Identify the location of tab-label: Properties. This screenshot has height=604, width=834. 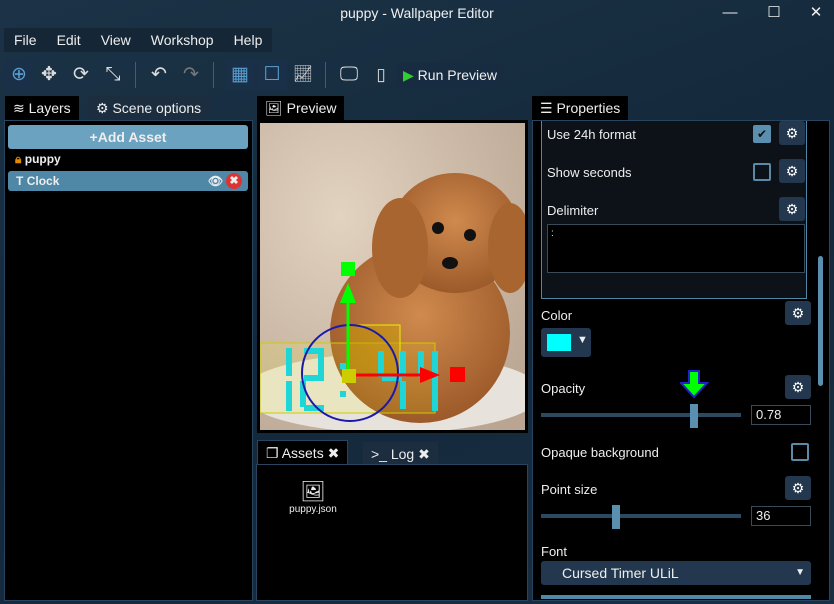
(588, 108).